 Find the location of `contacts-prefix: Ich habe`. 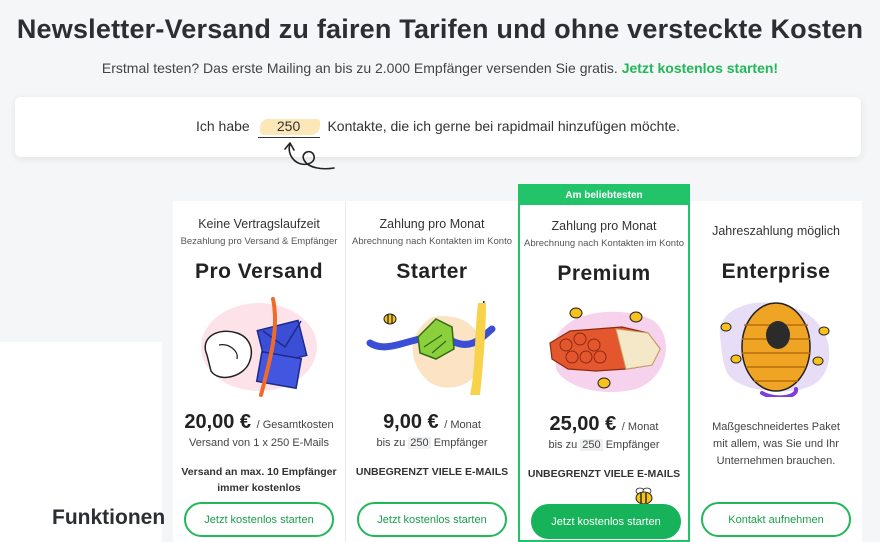

contacts-prefix: Ich habe is located at coordinates (222, 126).